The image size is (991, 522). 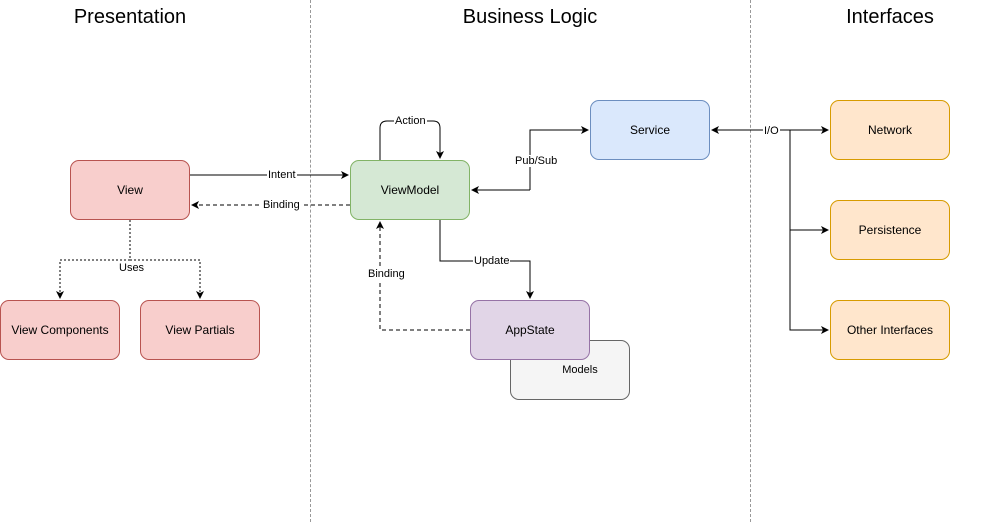 What do you see at coordinates (771, 131) in the screenshot?
I see `edge-label-io: I/O` at bounding box center [771, 131].